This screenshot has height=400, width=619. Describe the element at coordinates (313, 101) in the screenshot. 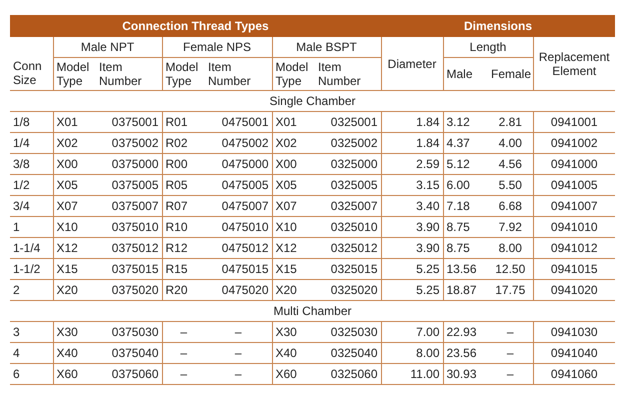

I see `section-label: Single Chamber` at that location.